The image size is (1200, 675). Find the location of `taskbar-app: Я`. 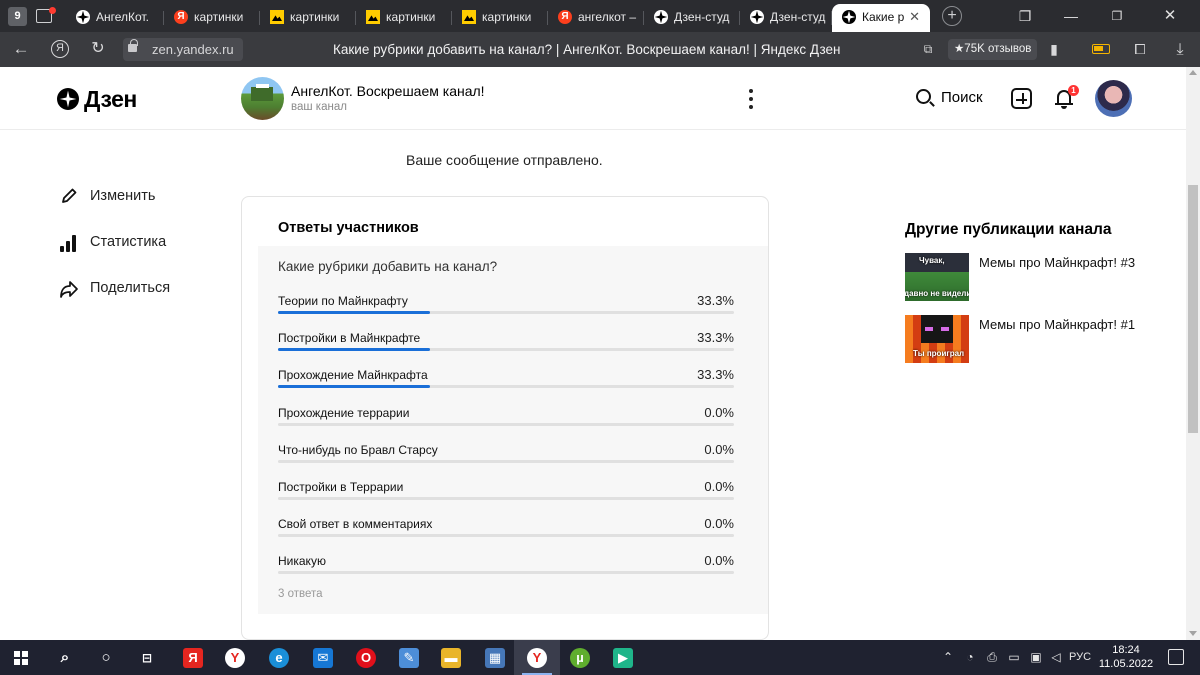

taskbar-app: Я is located at coordinates (193, 657).